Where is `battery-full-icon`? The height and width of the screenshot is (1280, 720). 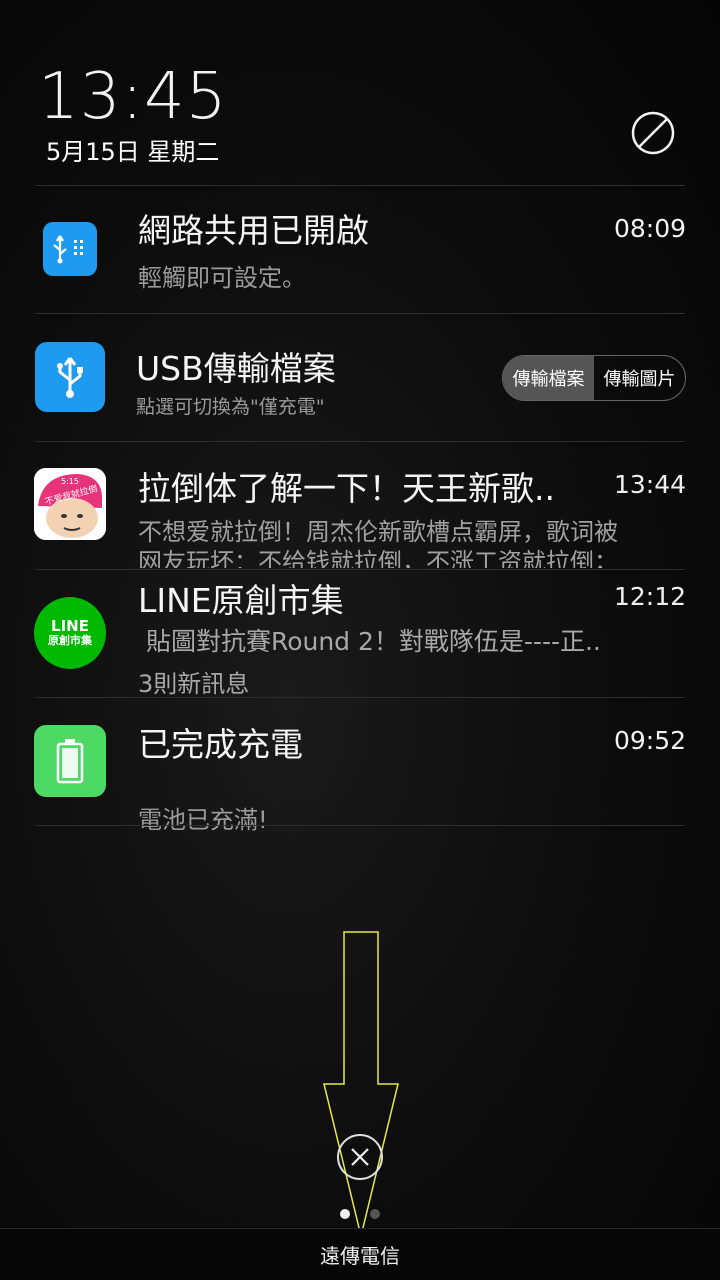 battery-full-icon is located at coordinates (70, 761).